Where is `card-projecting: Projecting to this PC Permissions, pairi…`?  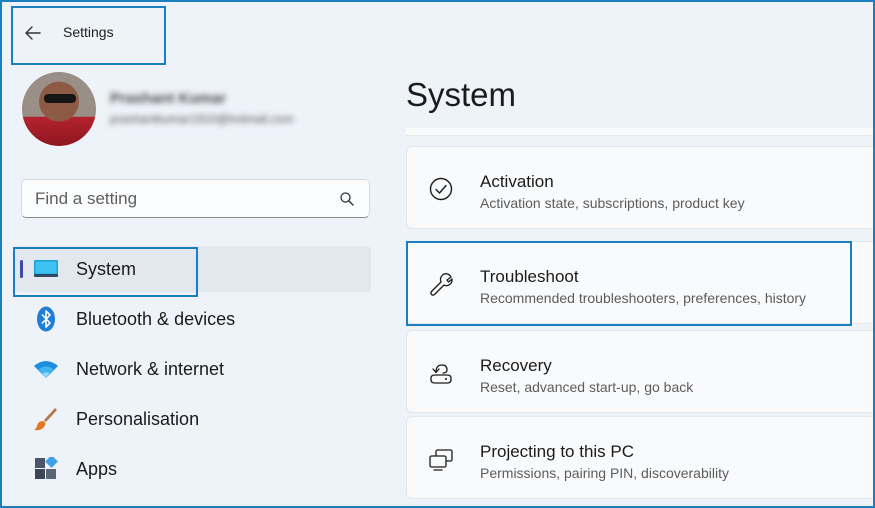
card-projecting: Projecting to this PC Permissions, pairi… is located at coordinates (640, 457).